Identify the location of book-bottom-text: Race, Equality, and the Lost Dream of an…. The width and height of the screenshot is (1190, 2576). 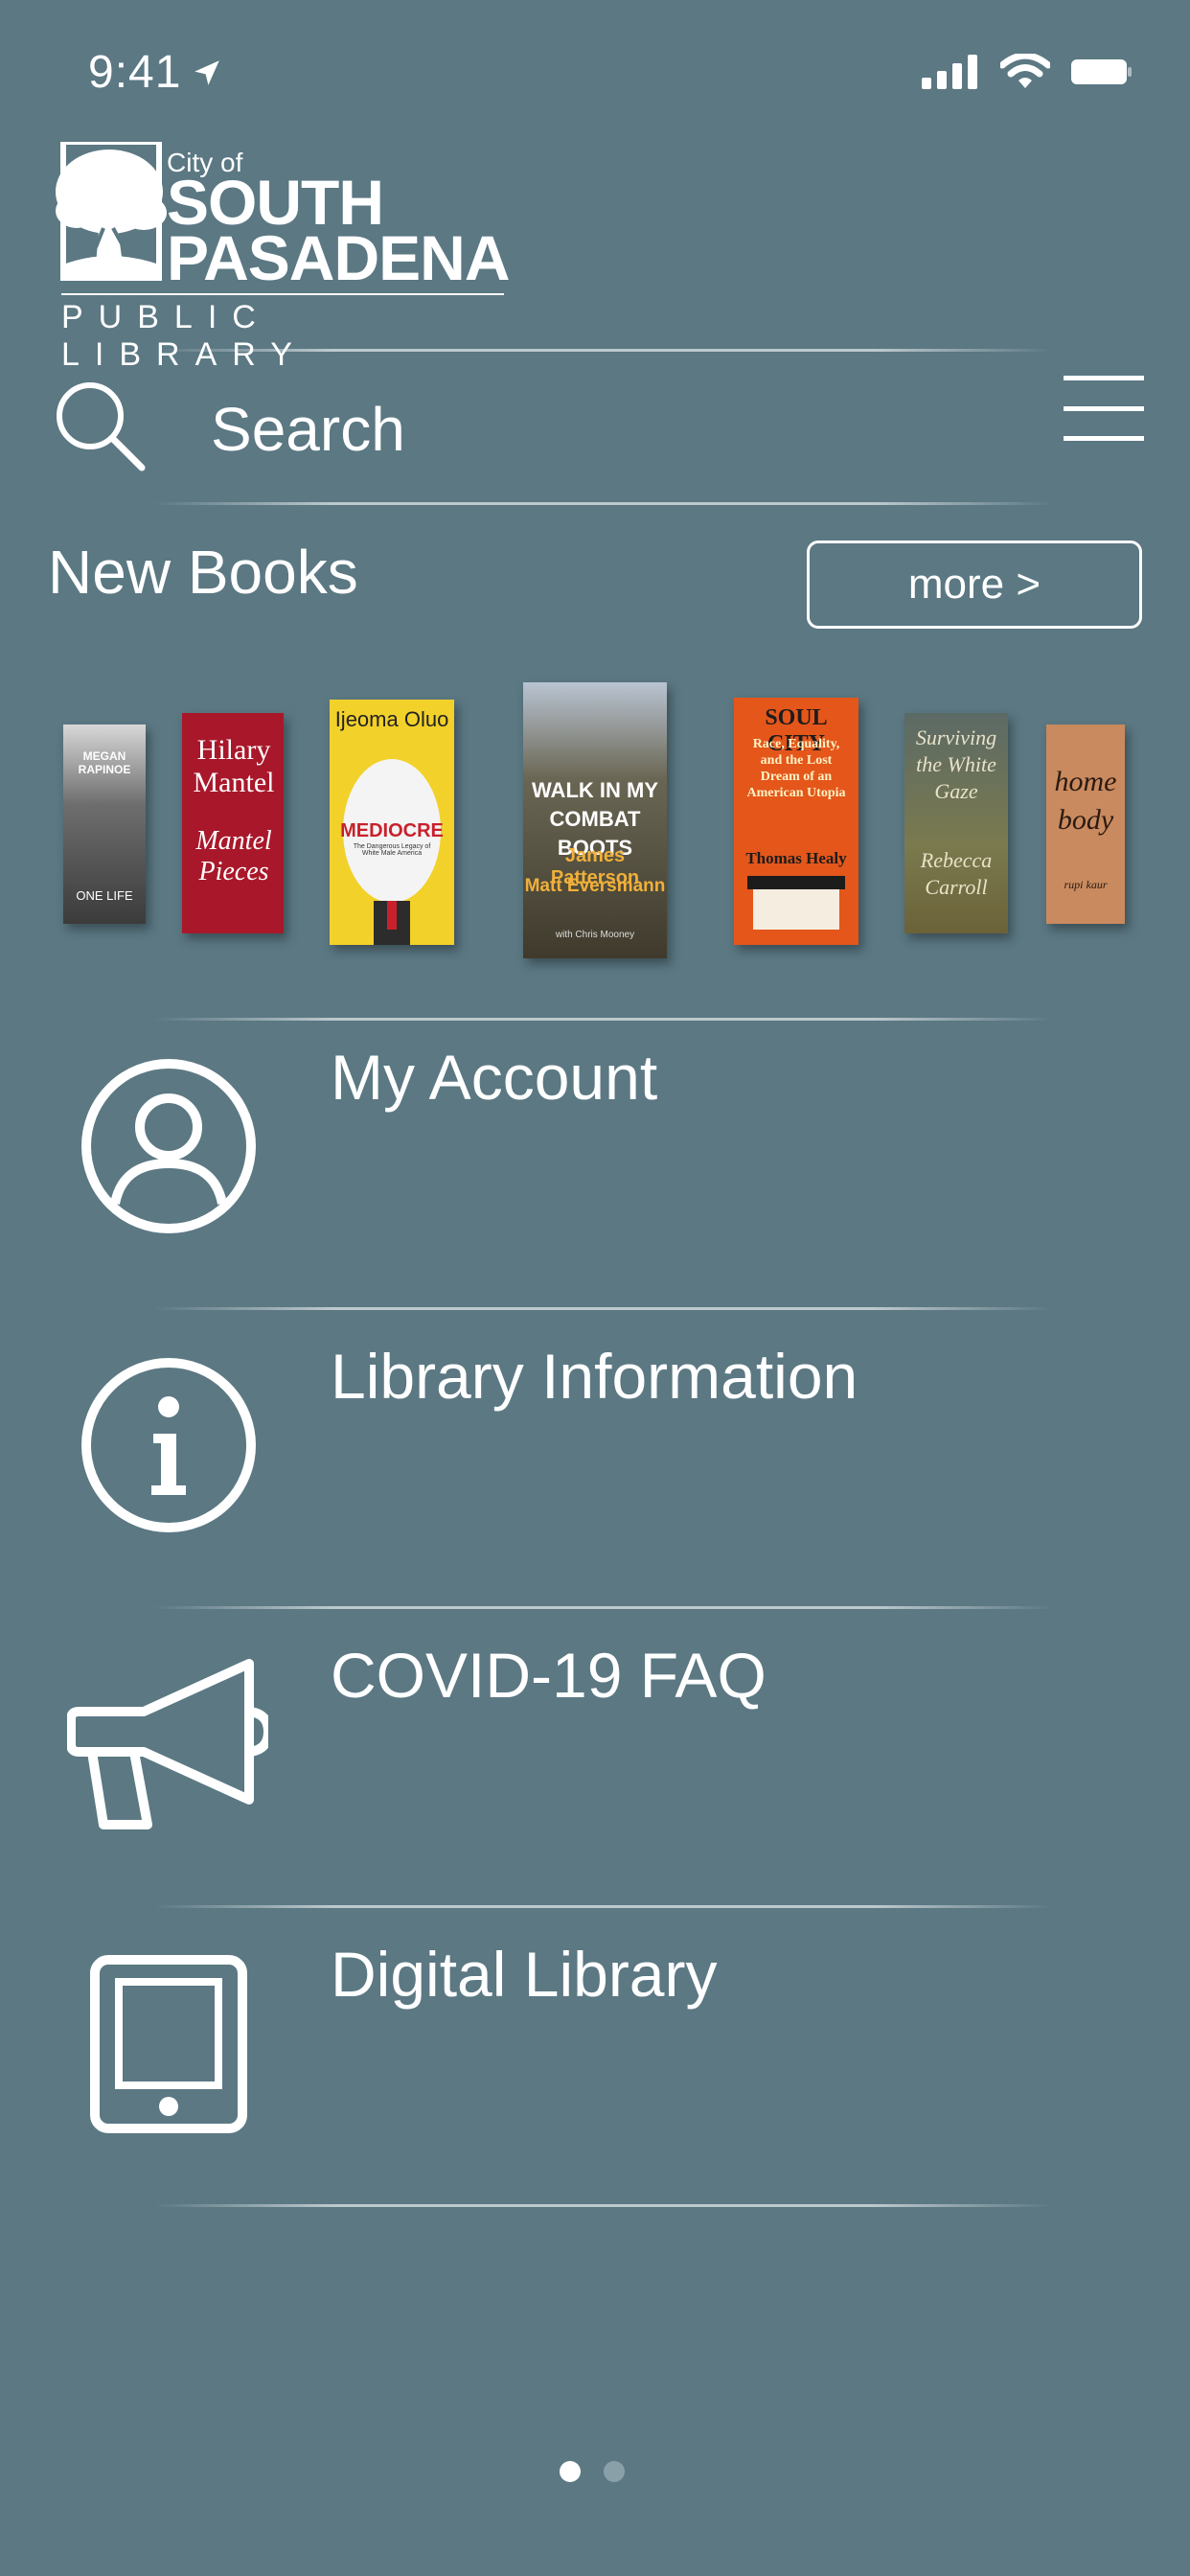
(796, 768).